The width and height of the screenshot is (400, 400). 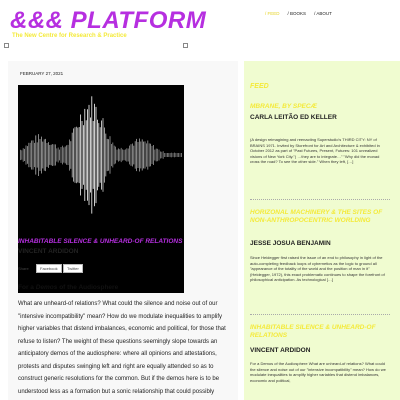 What do you see at coordinates (325, 13) in the screenshot?
I see `nav-about-link: / ABOUT` at bounding box center [325, 13].